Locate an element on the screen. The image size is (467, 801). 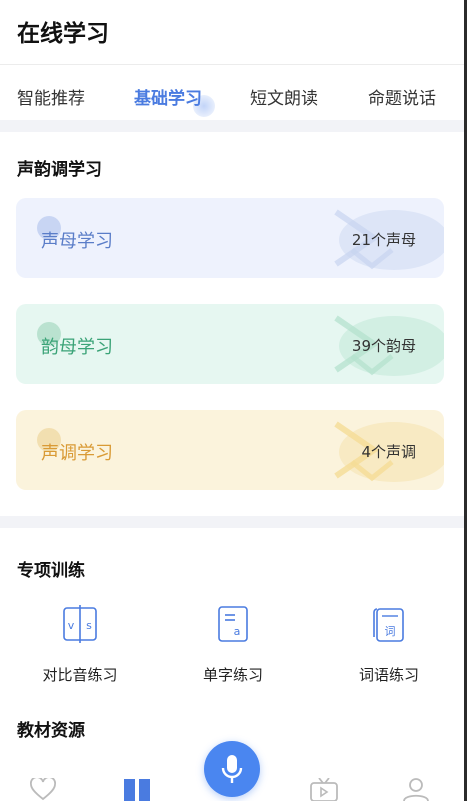
svg-text: 词 is located at coordinates (390, 631).